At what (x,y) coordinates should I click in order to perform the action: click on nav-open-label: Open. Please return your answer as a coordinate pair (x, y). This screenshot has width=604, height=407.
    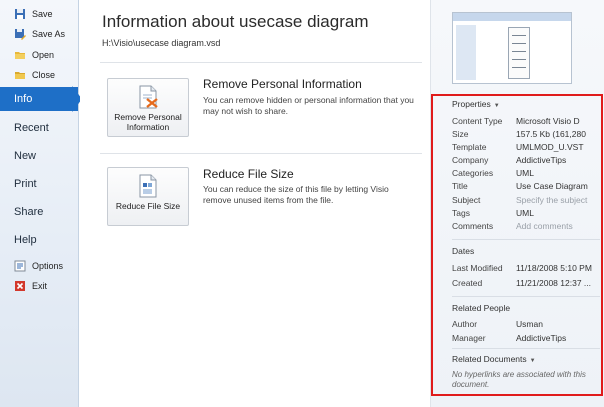
    Looking at the image, I should click on (43, 55).